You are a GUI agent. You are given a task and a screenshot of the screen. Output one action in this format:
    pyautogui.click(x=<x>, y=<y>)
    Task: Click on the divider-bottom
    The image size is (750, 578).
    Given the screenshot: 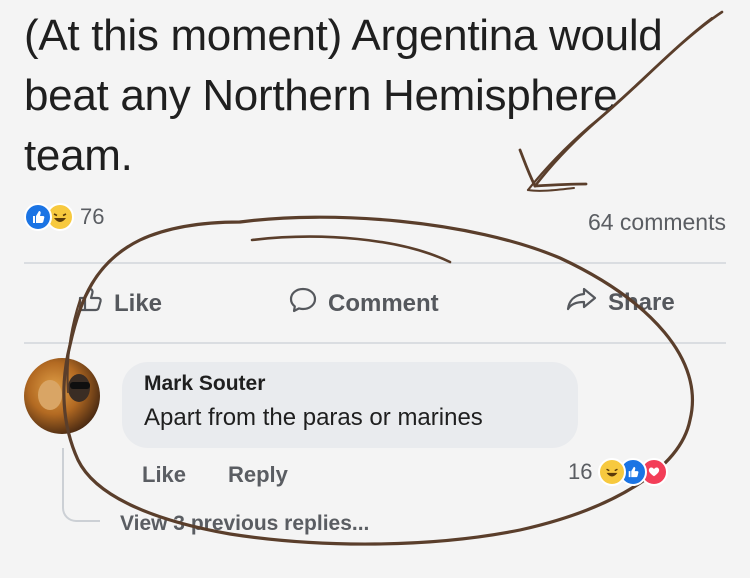 What is the action you would take?
    pyautogui.click(x=375, y=343)
    